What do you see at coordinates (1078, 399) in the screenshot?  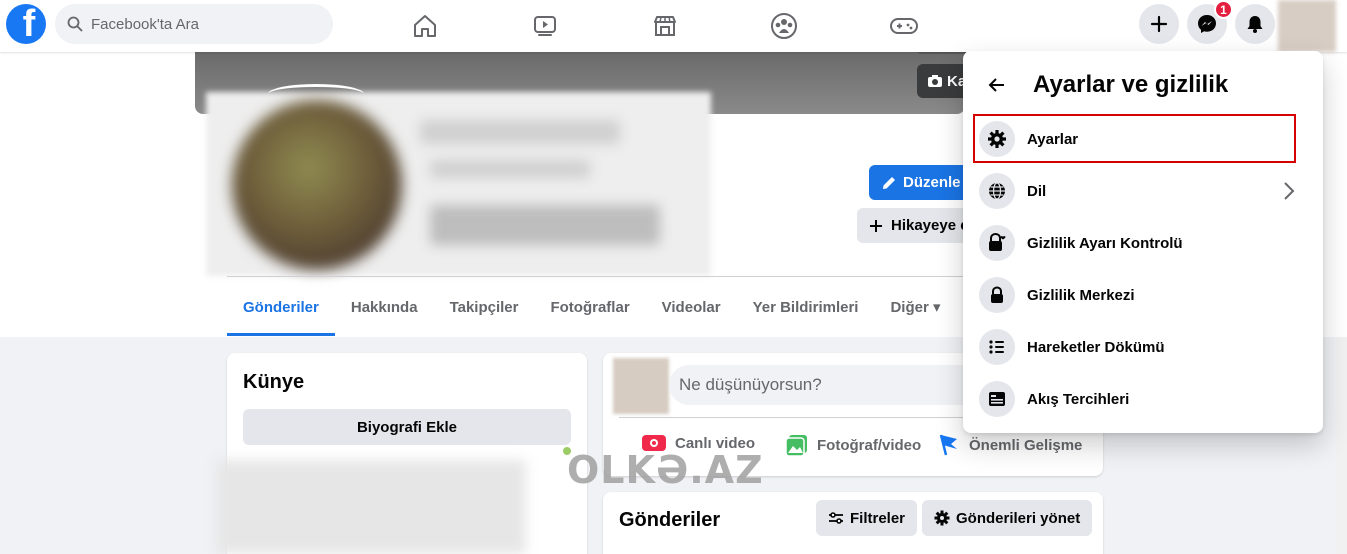 I see `menu-item-label: Akış Tercihleri` at bounding box center [1078, 399].